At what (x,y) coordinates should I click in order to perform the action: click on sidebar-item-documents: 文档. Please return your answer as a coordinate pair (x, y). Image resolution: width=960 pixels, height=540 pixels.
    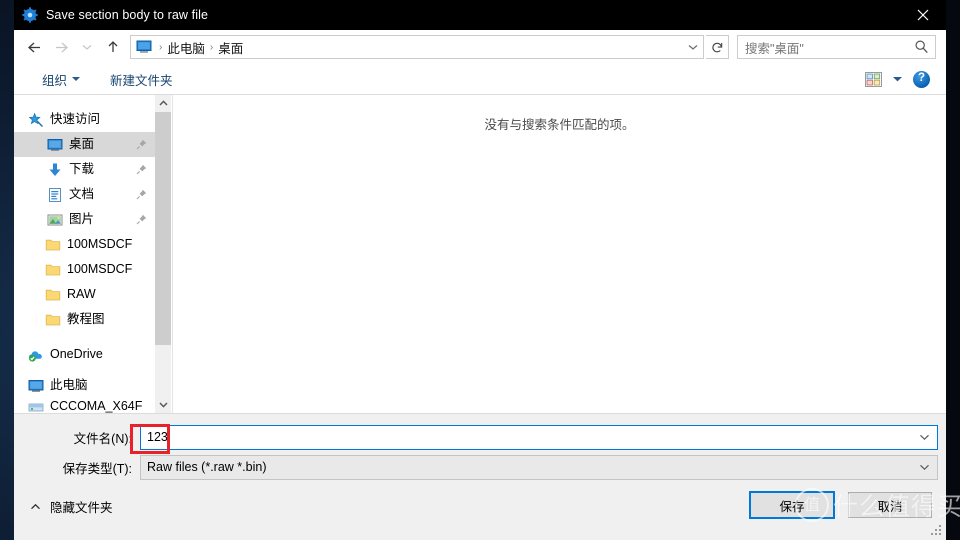
    Looking at the image, I should click on (84, 194).